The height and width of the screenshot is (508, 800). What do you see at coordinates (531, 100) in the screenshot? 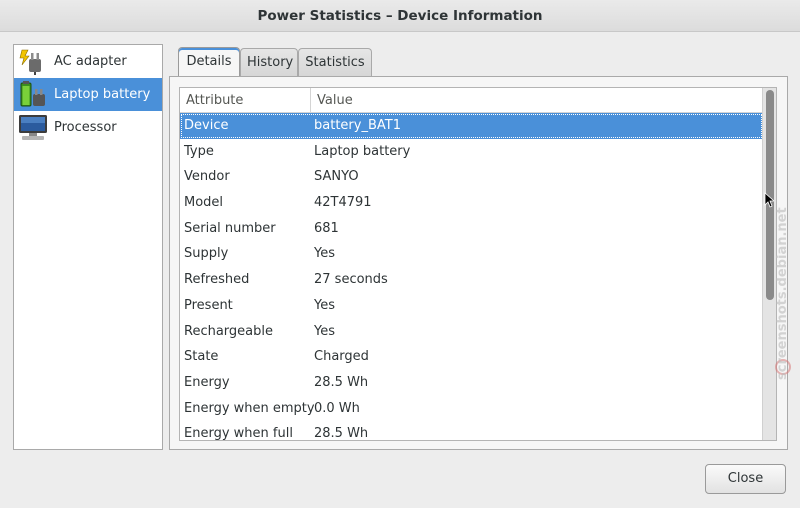
I see `column-header-value: Value` at bounding box center [531, 100].